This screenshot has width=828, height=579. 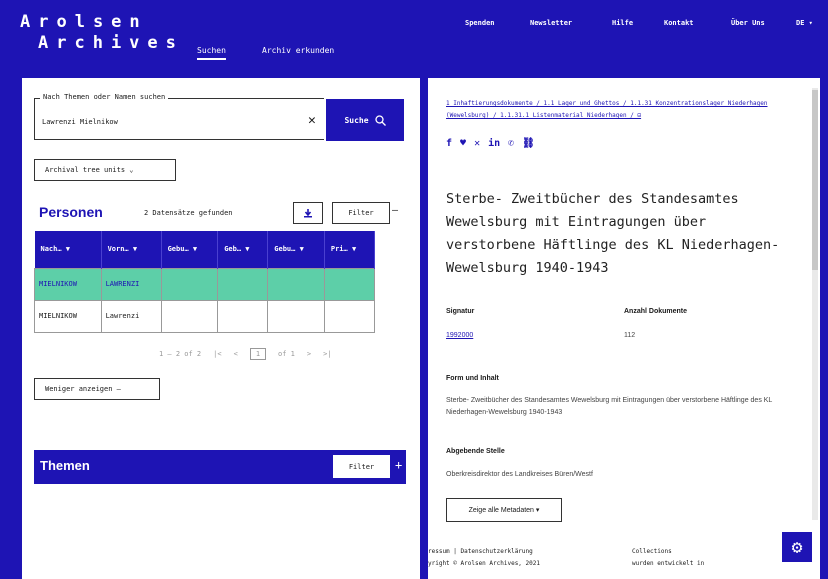 I want to click on logo-line-1: Arolsen, so click(x=84, y=22).